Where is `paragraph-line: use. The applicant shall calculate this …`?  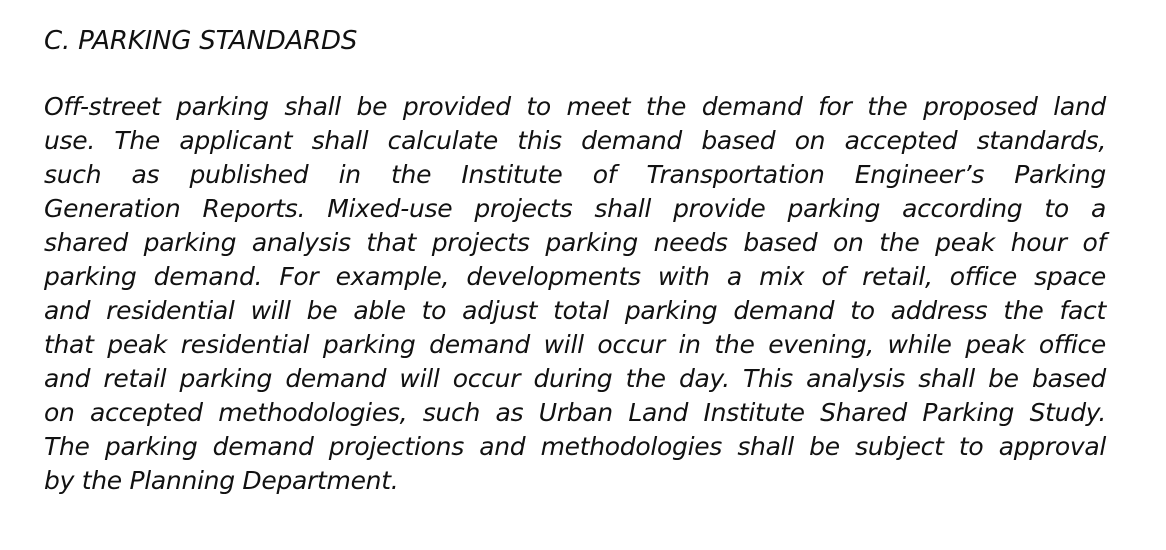 paragraph-line: use. The applicant shall calculate this … is located at coordinates (575, 140).